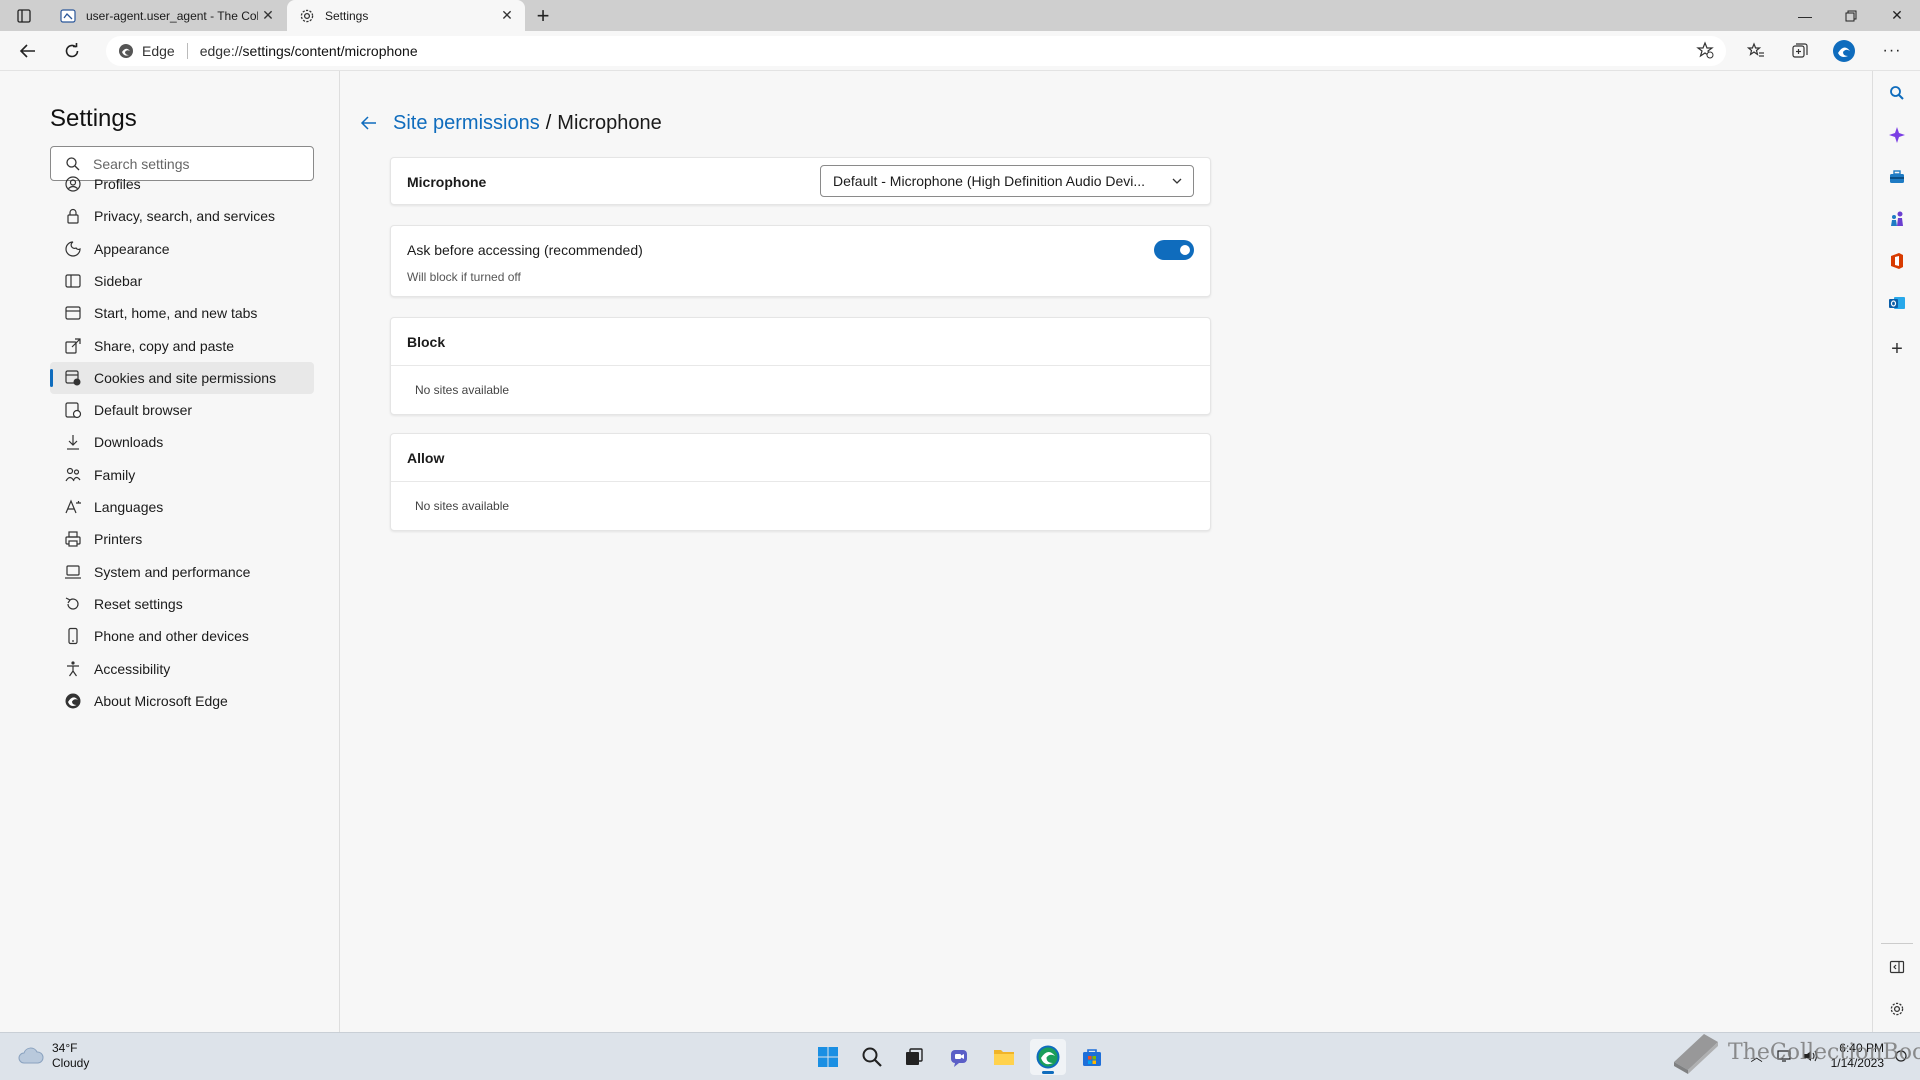  What do you see at coordinates (1897, 349) in the screenshot?
I see `sidebar-add-button: +` at bounding box center [1897, 349].